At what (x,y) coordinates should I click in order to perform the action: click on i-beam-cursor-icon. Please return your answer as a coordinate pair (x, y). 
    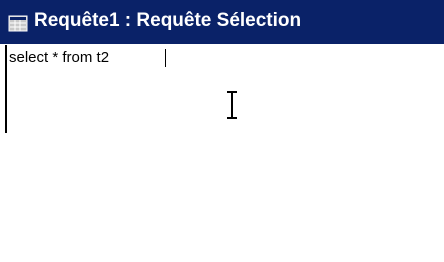
    Looking at the image, I should click on (232, 105).